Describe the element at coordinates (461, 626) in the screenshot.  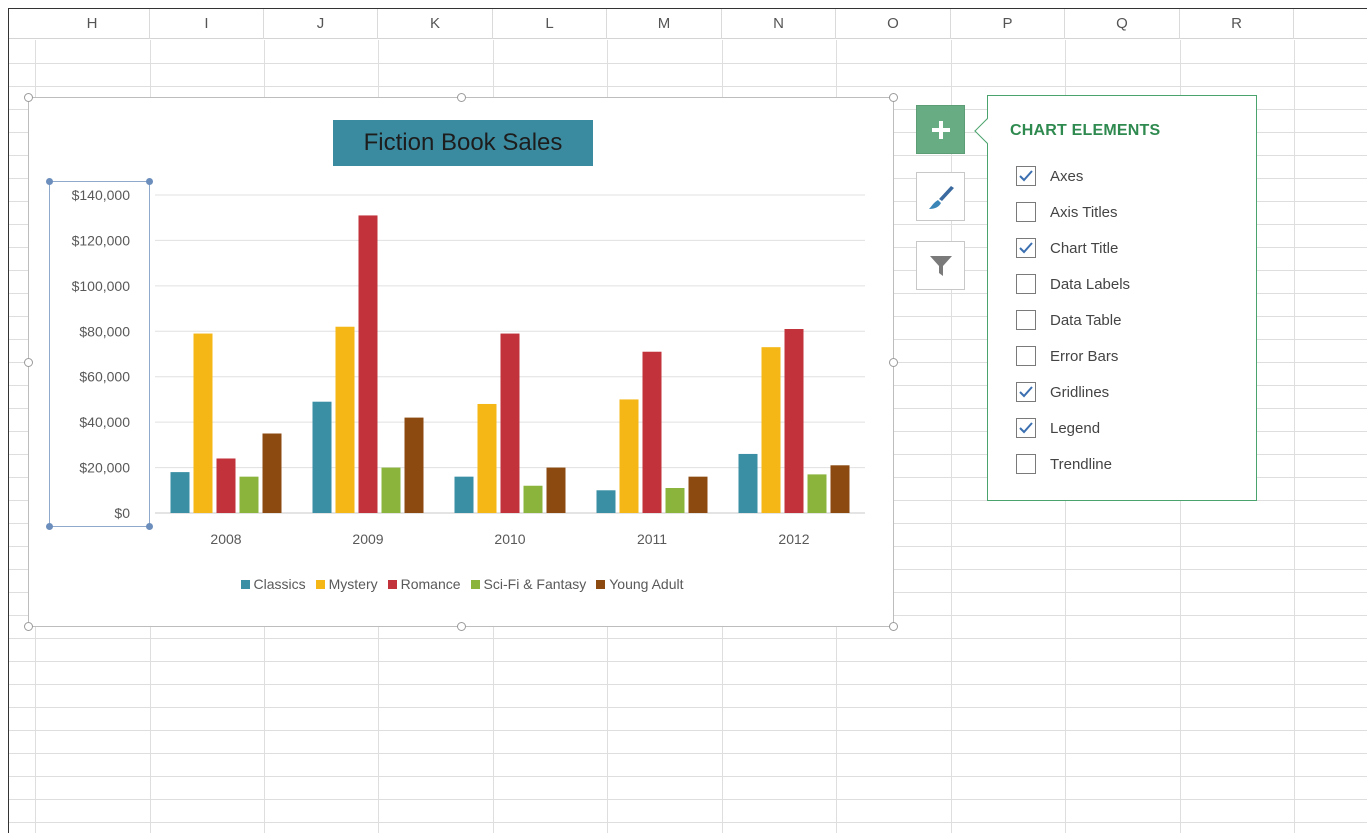
I see `resize-handle-bottom` at that location.